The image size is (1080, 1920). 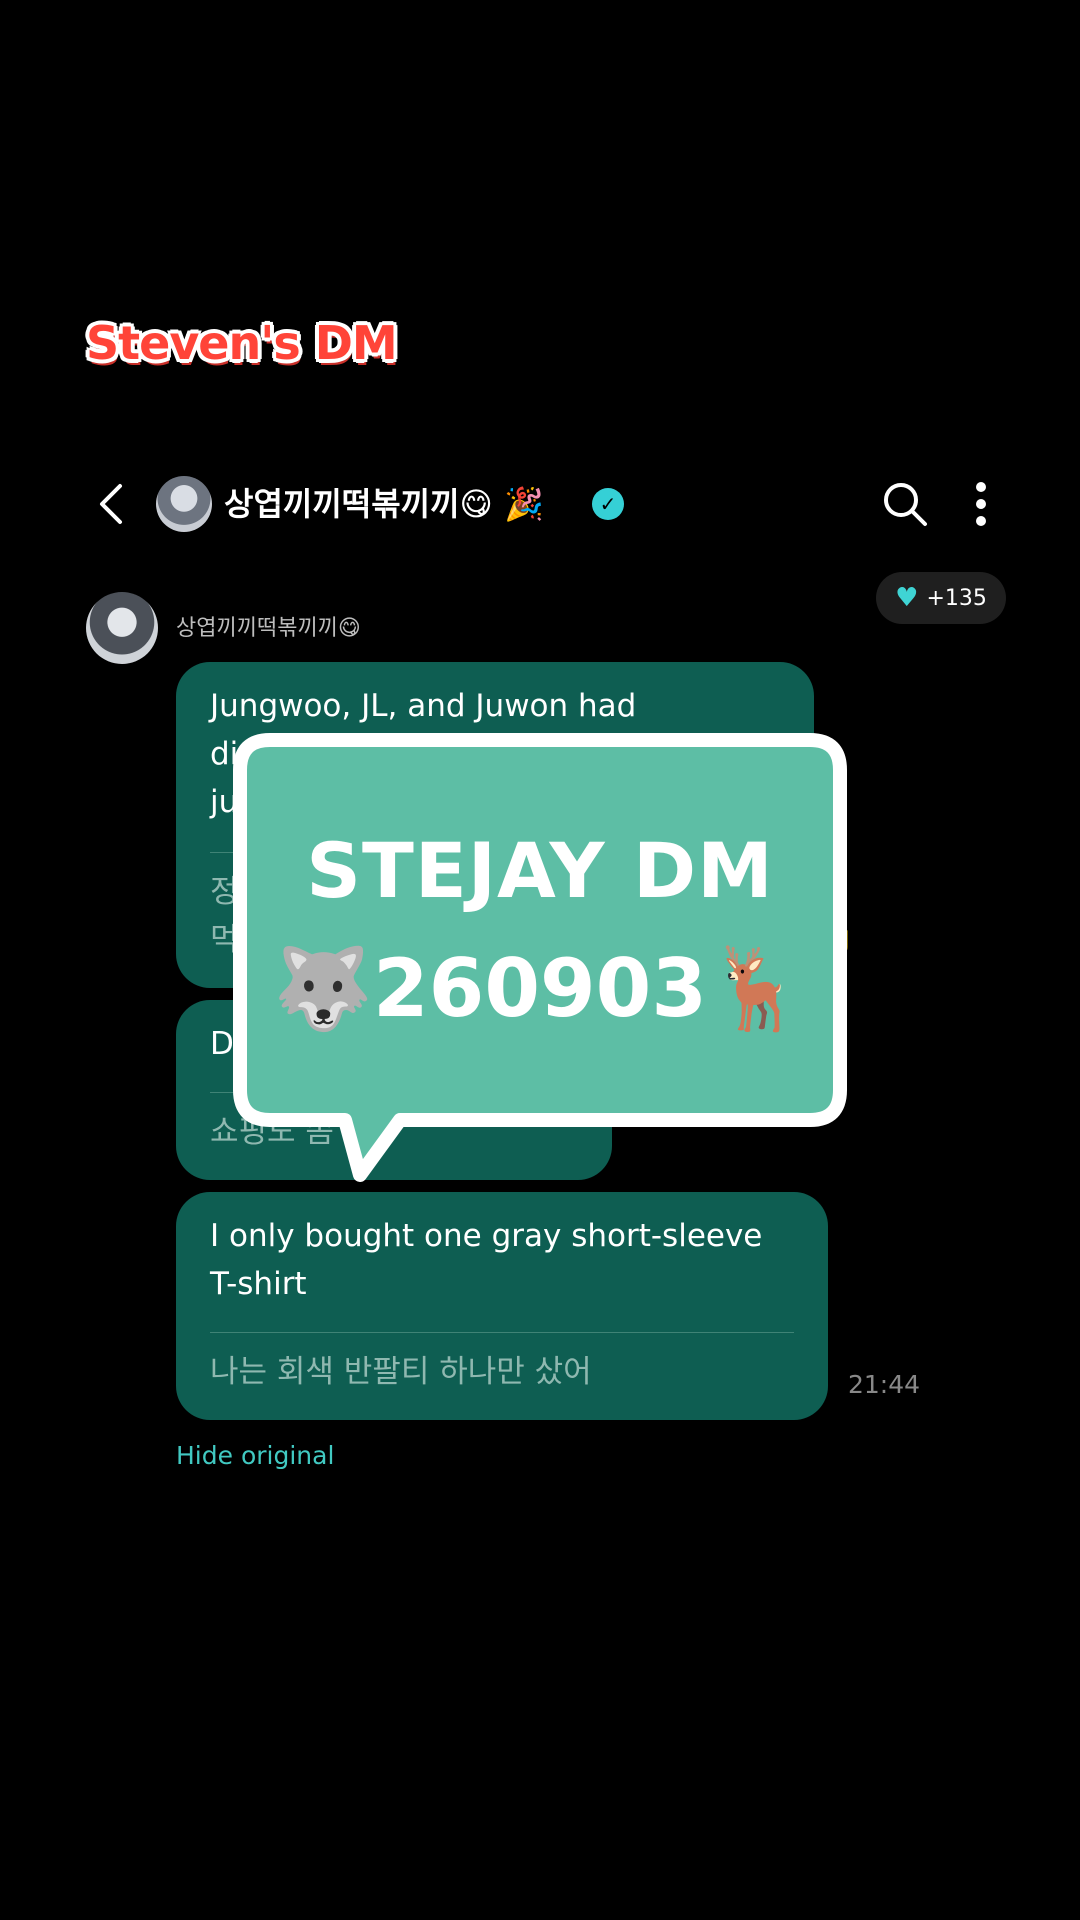 I want to click on brand-title: Steven's DM, so click(x=242, y=343).